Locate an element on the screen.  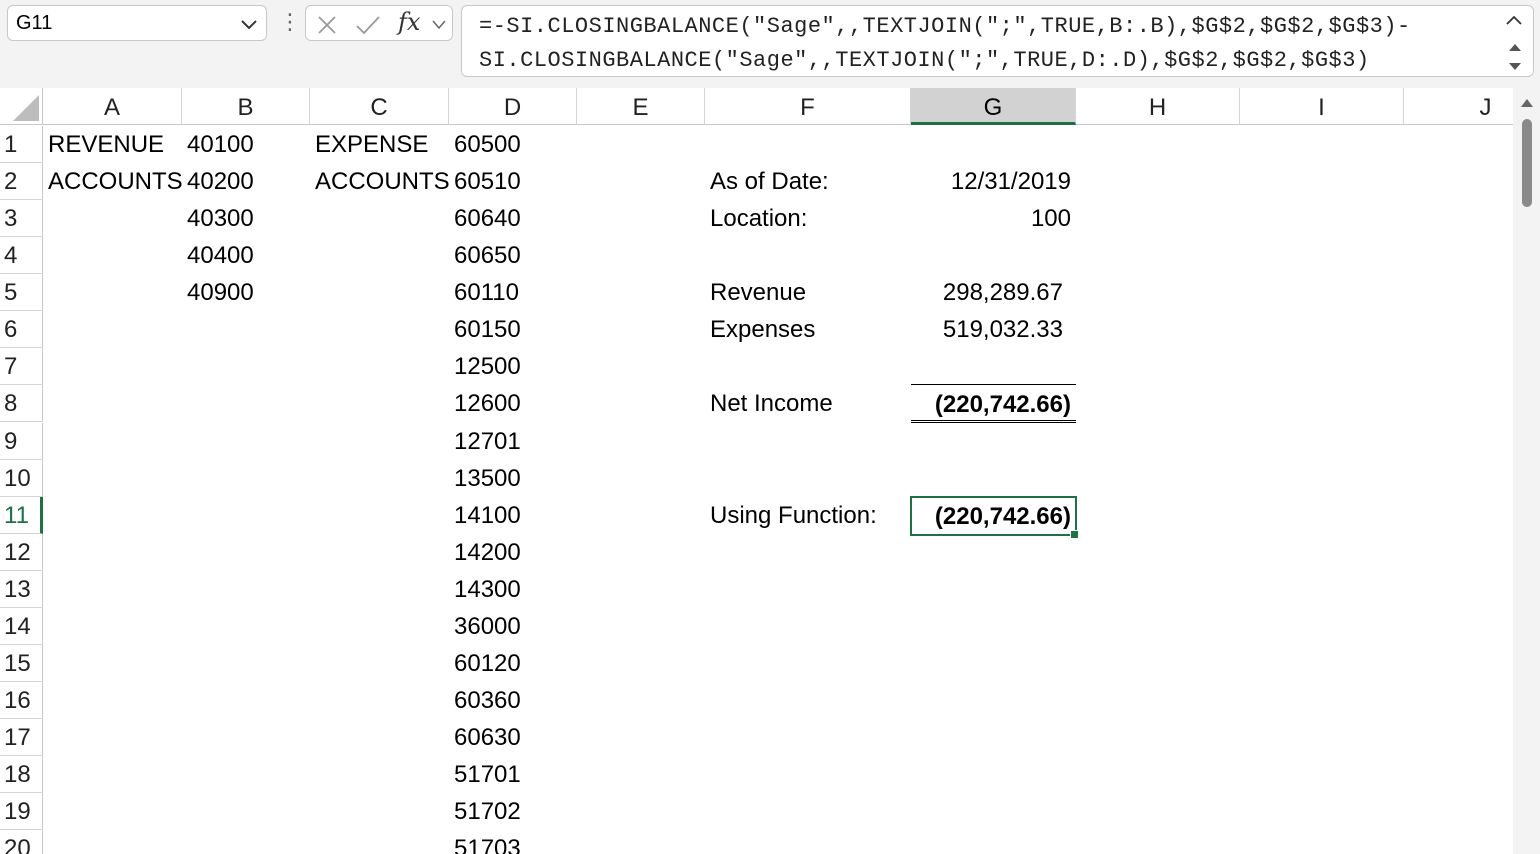
row-header-6: 6 is located at coordinates (21, 329).